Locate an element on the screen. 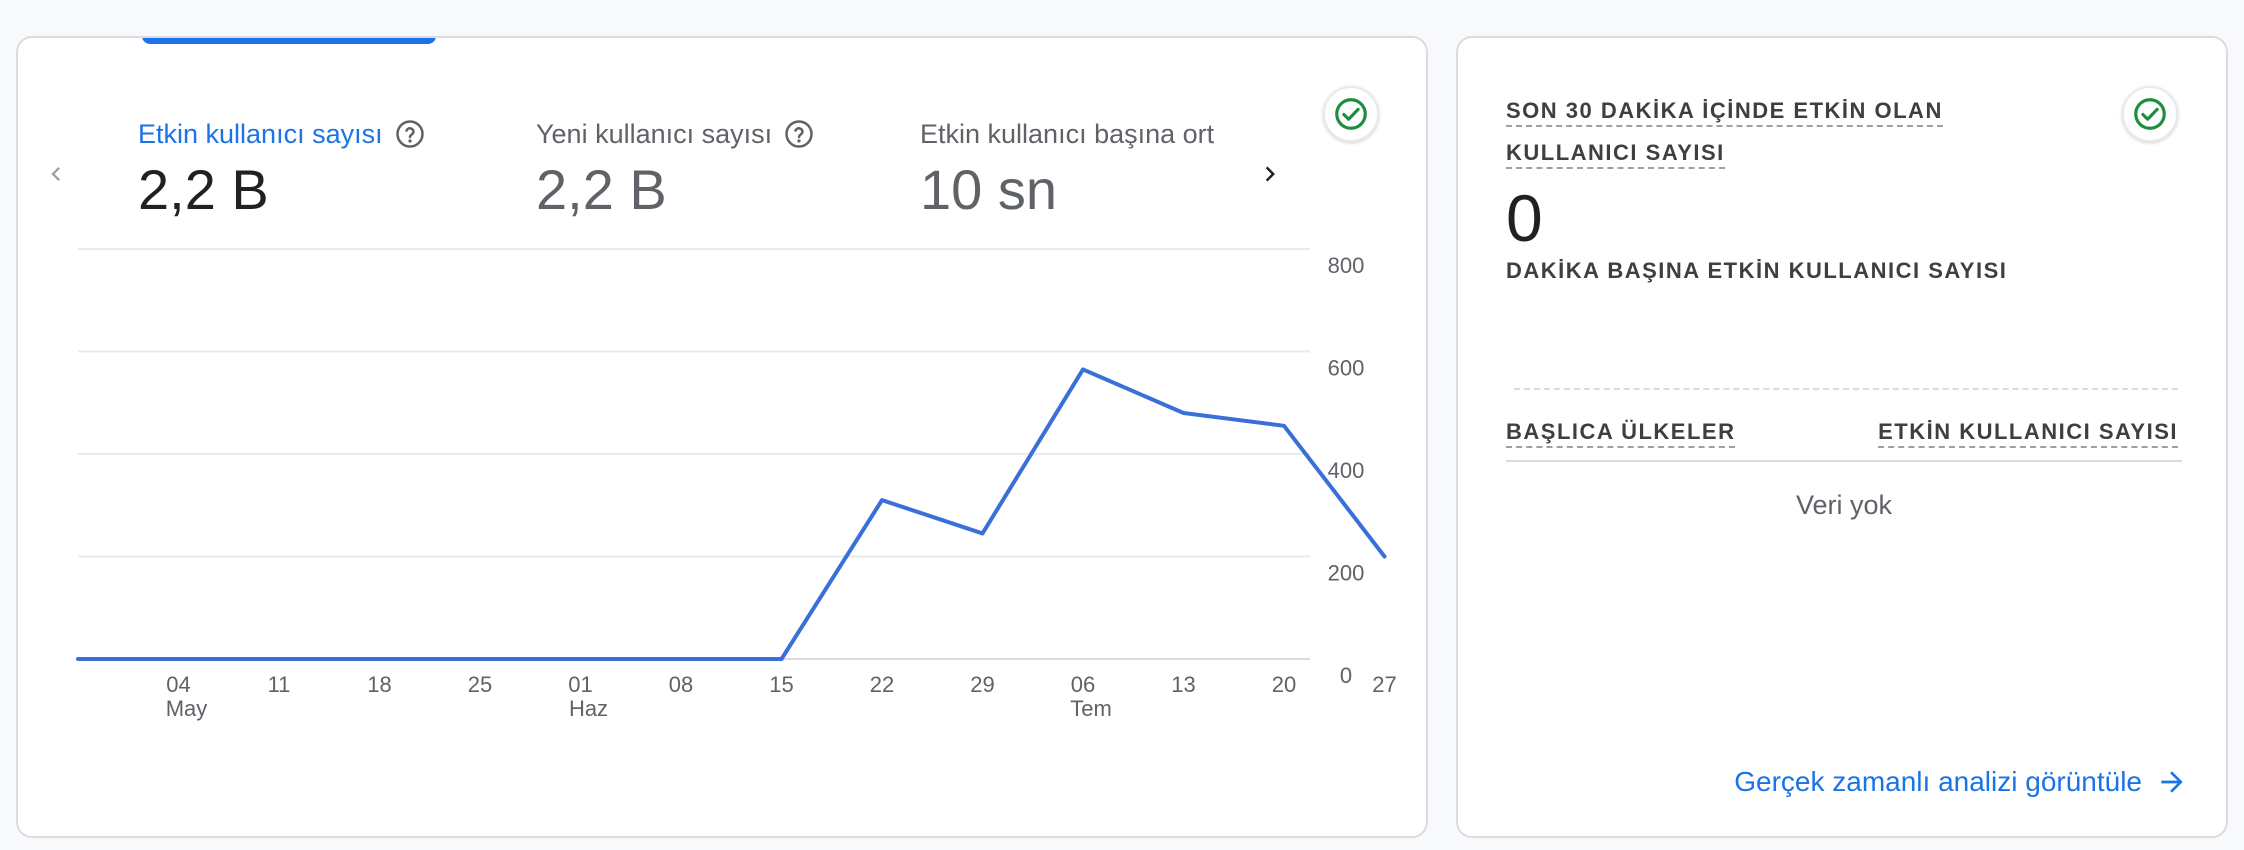 Image resolution: width=2244 pixels, height=850 pixels. view-realtime-link: Gerçek zamanlı analizi görüntüle is located at coordinates (1961, 782).